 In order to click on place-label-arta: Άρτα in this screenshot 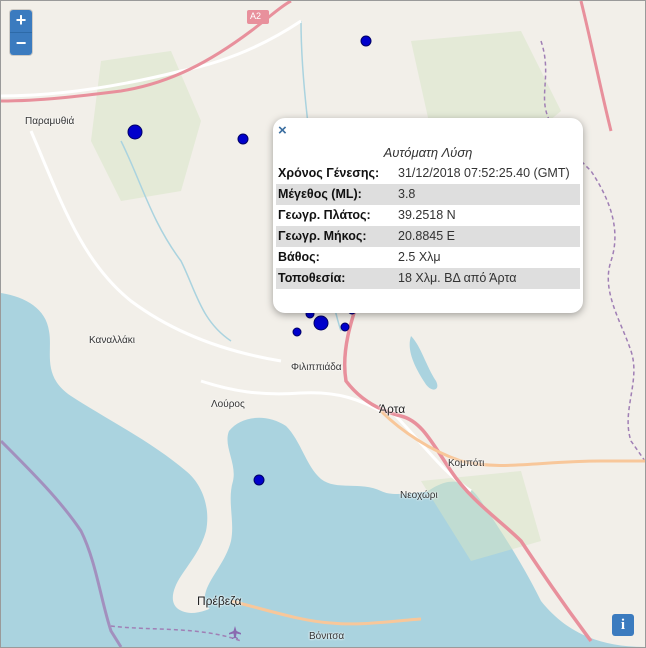, I will do `click(392, 409)`.